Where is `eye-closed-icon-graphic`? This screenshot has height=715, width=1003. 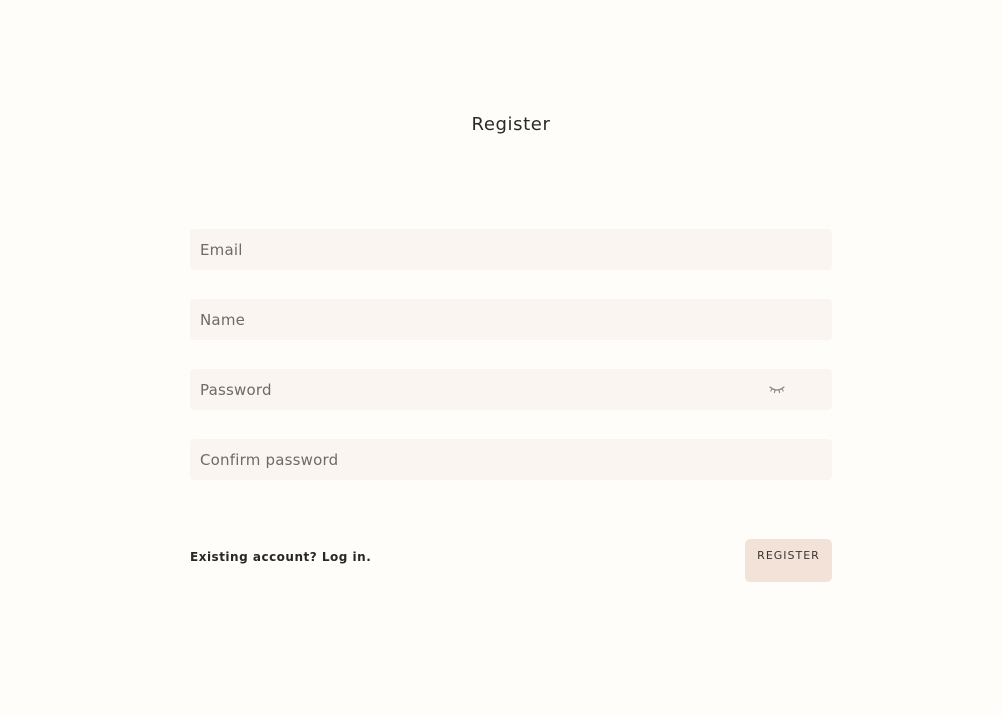
eye-closed-icon-graphic is located at coordinates (777, 390).